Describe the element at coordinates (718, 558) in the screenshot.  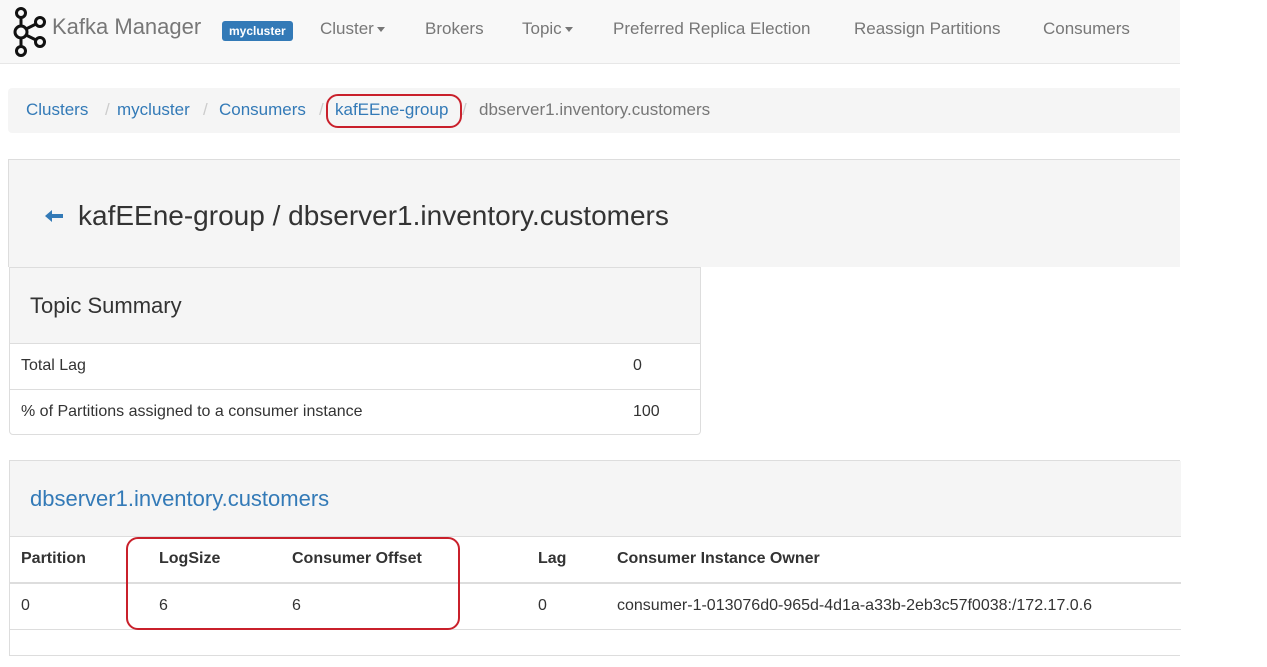
I see `column-header-consumer-instance-owner: Consumer Instance Owner` at that location.